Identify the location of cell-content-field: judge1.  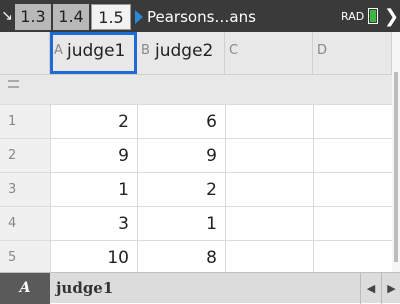
(84, 288).